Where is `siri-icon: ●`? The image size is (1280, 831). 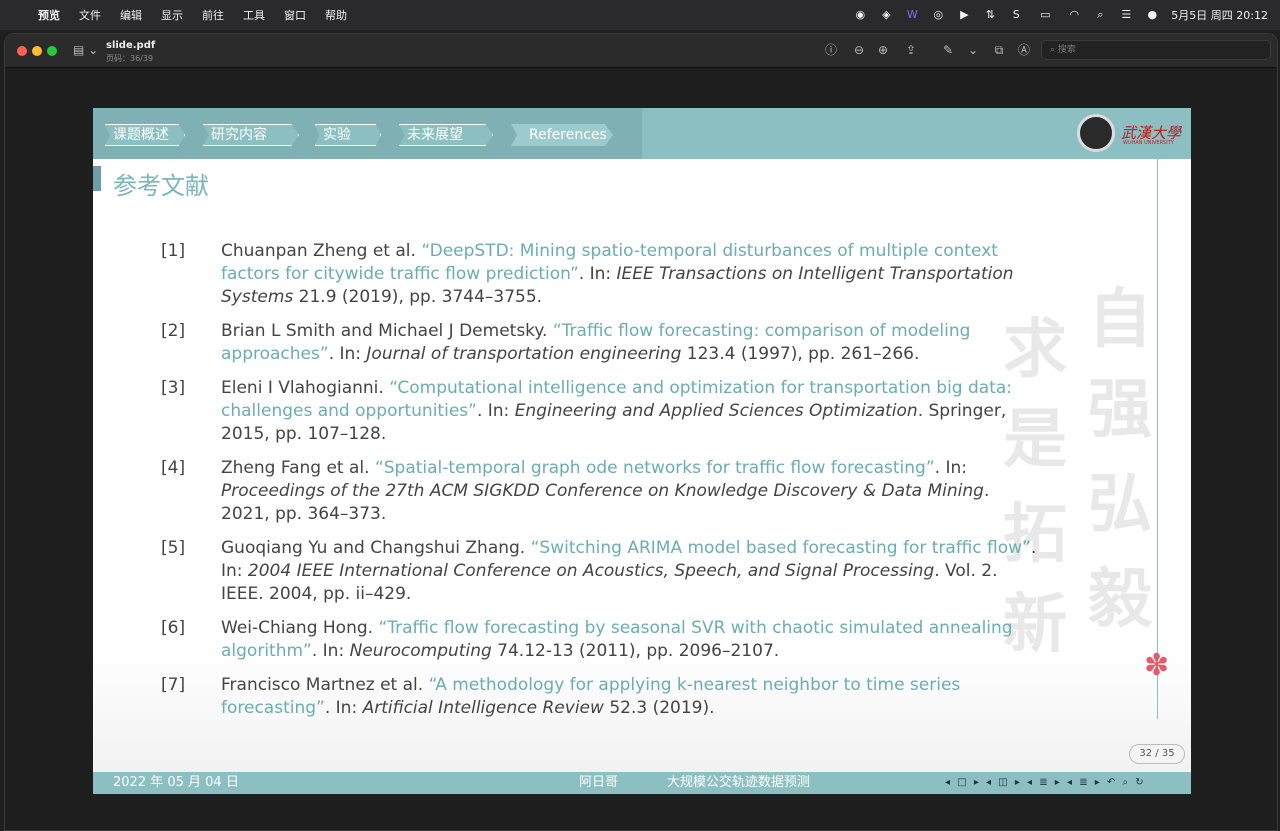
siri-icon: ● is located at coordinates (1152, 15).